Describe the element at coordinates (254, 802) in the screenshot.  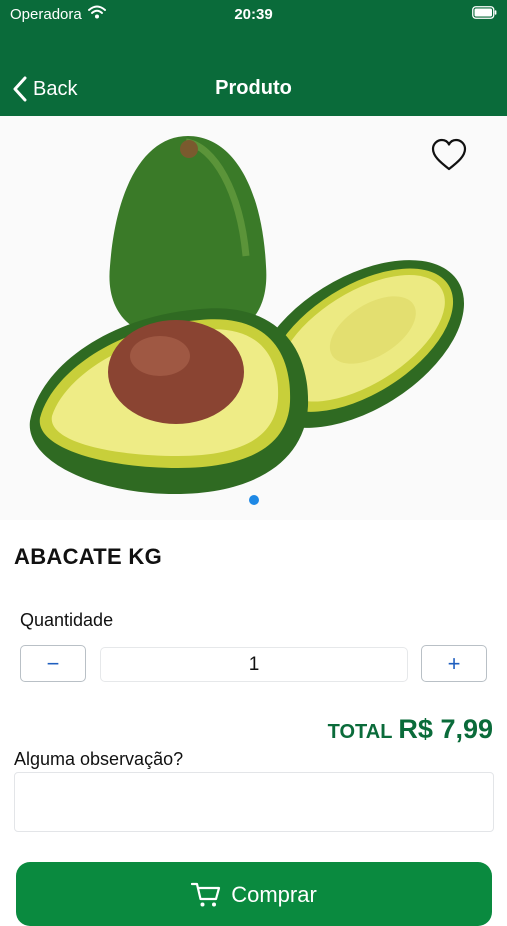
I see `observation-field` at that location.